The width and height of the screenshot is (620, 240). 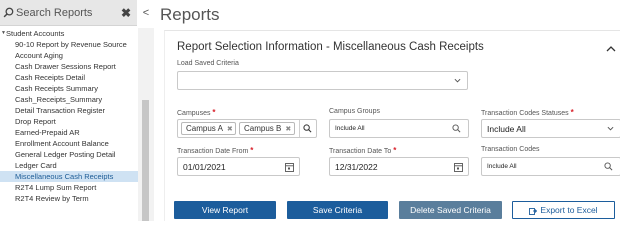 What do you see at coordinates (126, 13) in the screenshot?
I see `clear-search-icon: ✖` at bounding box center [126, 13].